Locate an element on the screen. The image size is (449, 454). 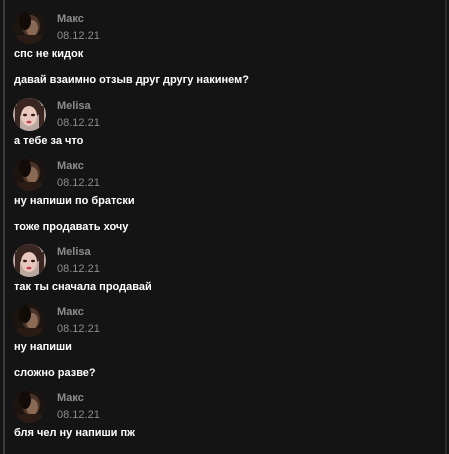
message-text: сложно разве? is located at coordinates (55, 373).